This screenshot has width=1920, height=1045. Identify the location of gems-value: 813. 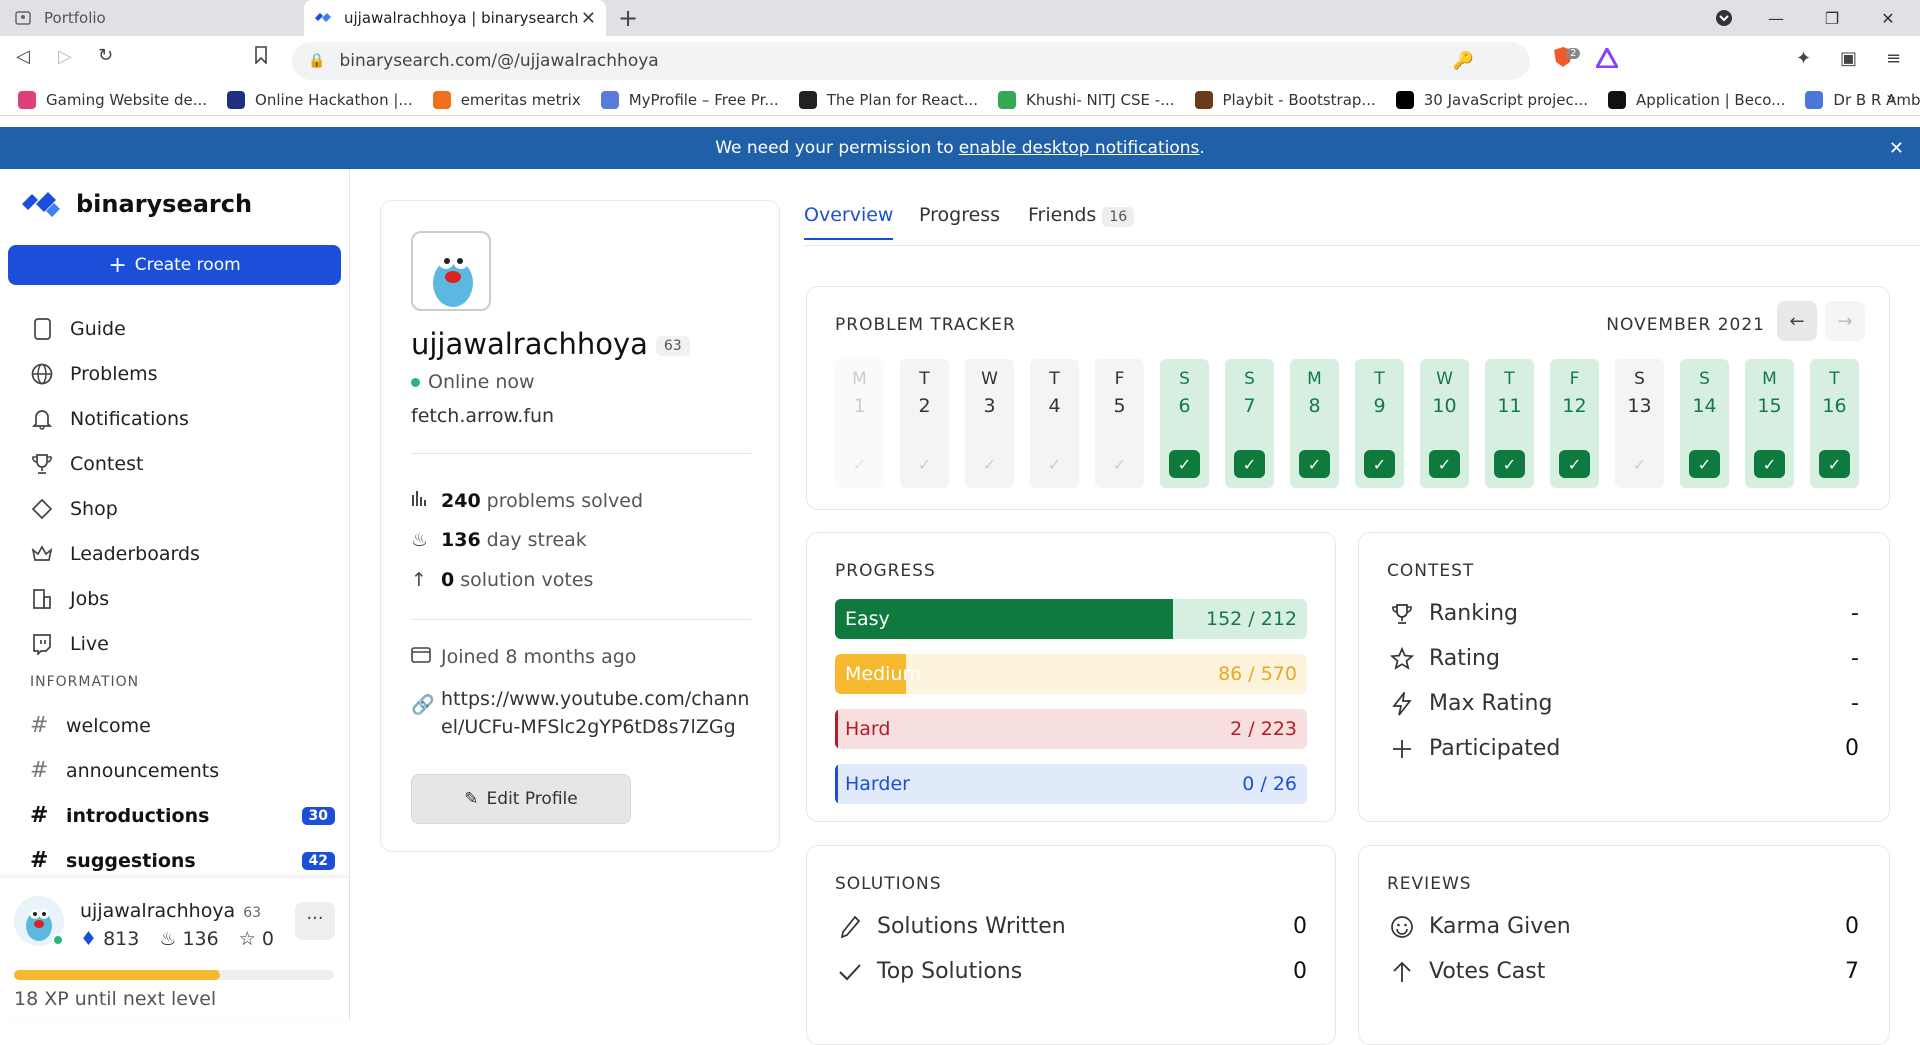
(121, 939).